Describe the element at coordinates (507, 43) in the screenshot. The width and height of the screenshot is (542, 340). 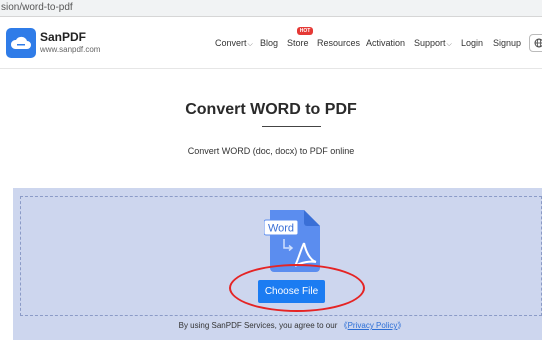
I see `nav-signup: Signup` at that location.